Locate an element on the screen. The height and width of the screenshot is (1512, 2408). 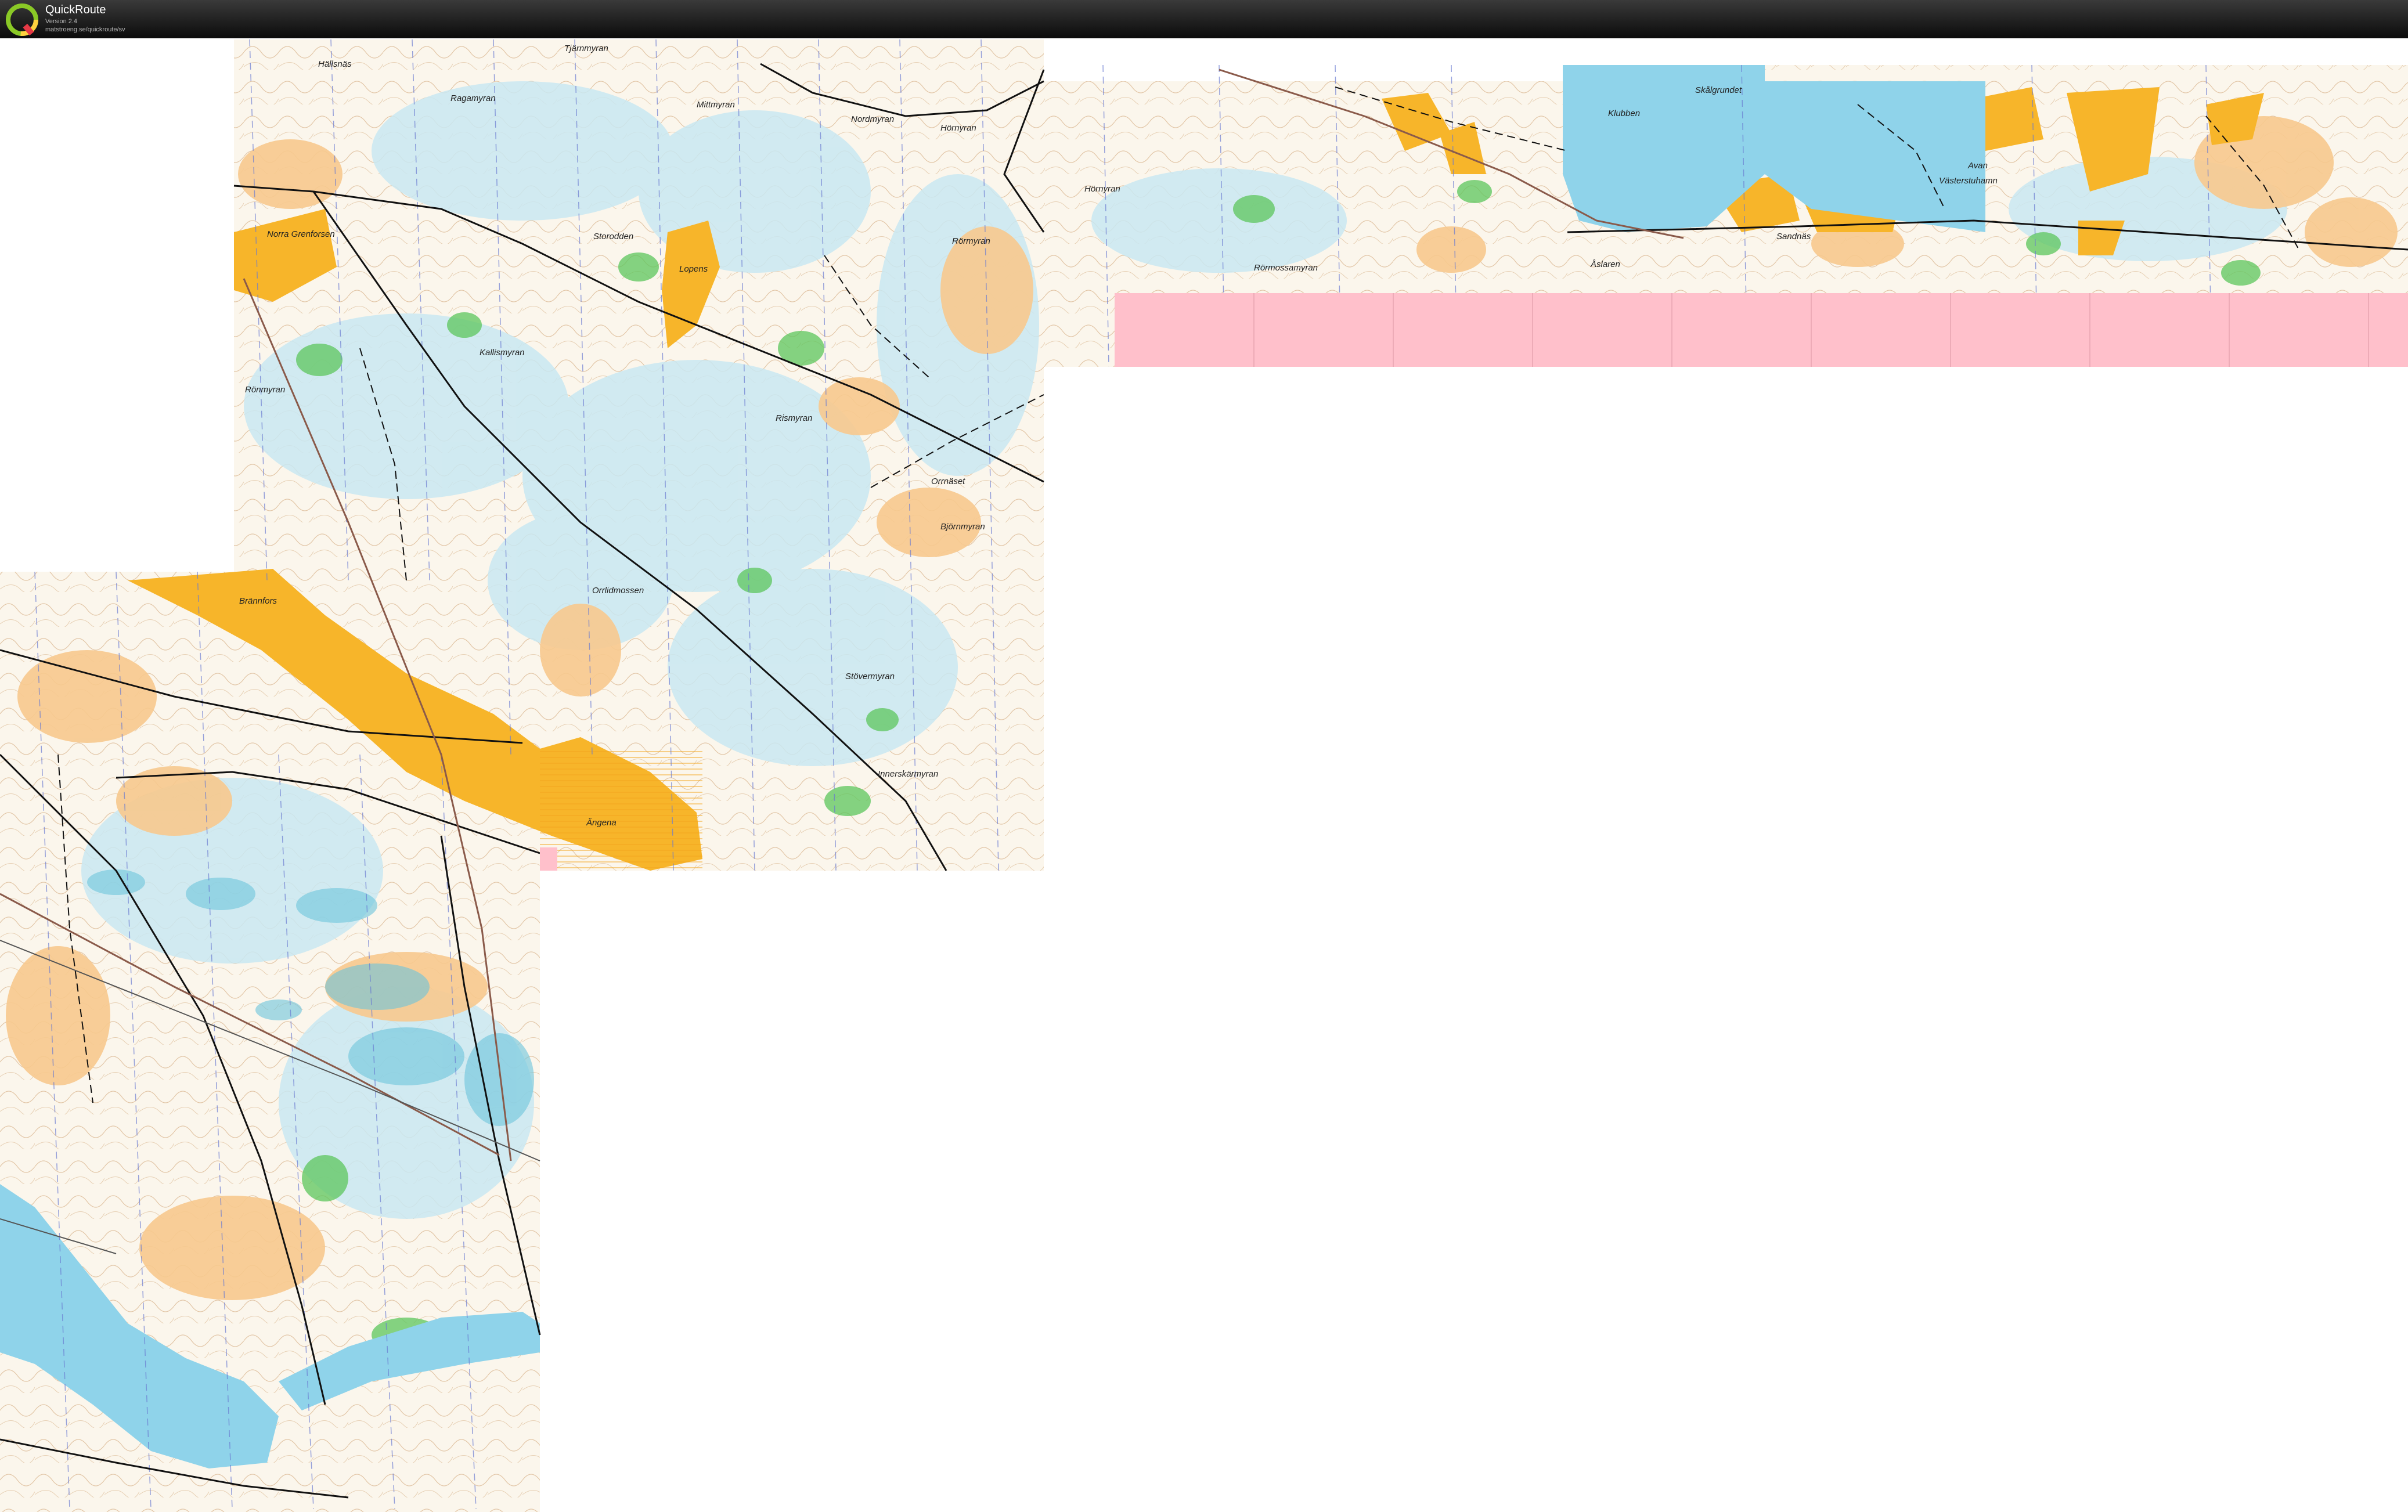
app-version: Version 2.4 is located at coordinates (61, 21).